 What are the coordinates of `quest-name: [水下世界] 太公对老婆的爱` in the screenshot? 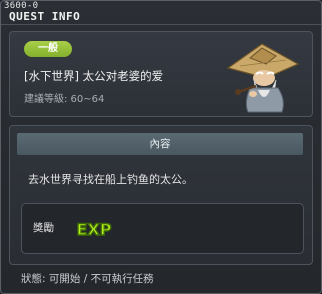 It's located at (94, 76).